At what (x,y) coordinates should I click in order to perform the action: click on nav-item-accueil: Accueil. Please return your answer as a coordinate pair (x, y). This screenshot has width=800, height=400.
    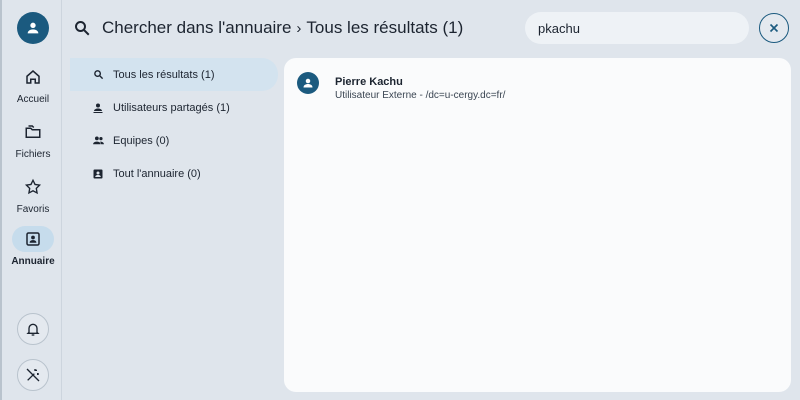
    Looking at the image, I should click on (33, 84).